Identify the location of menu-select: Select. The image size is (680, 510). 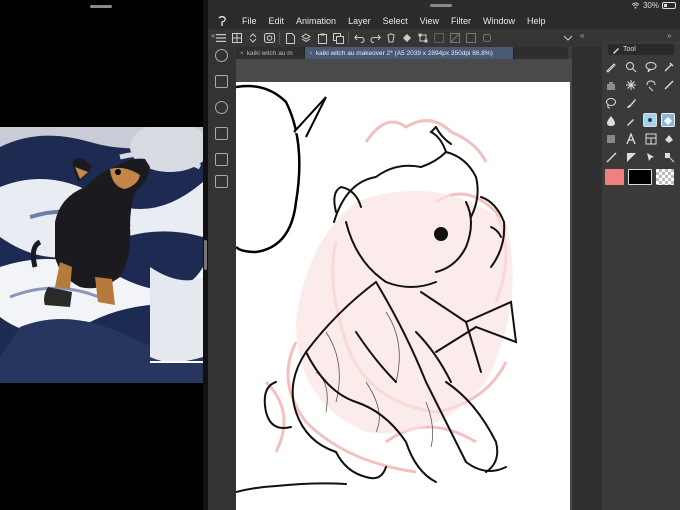
(395, 21).